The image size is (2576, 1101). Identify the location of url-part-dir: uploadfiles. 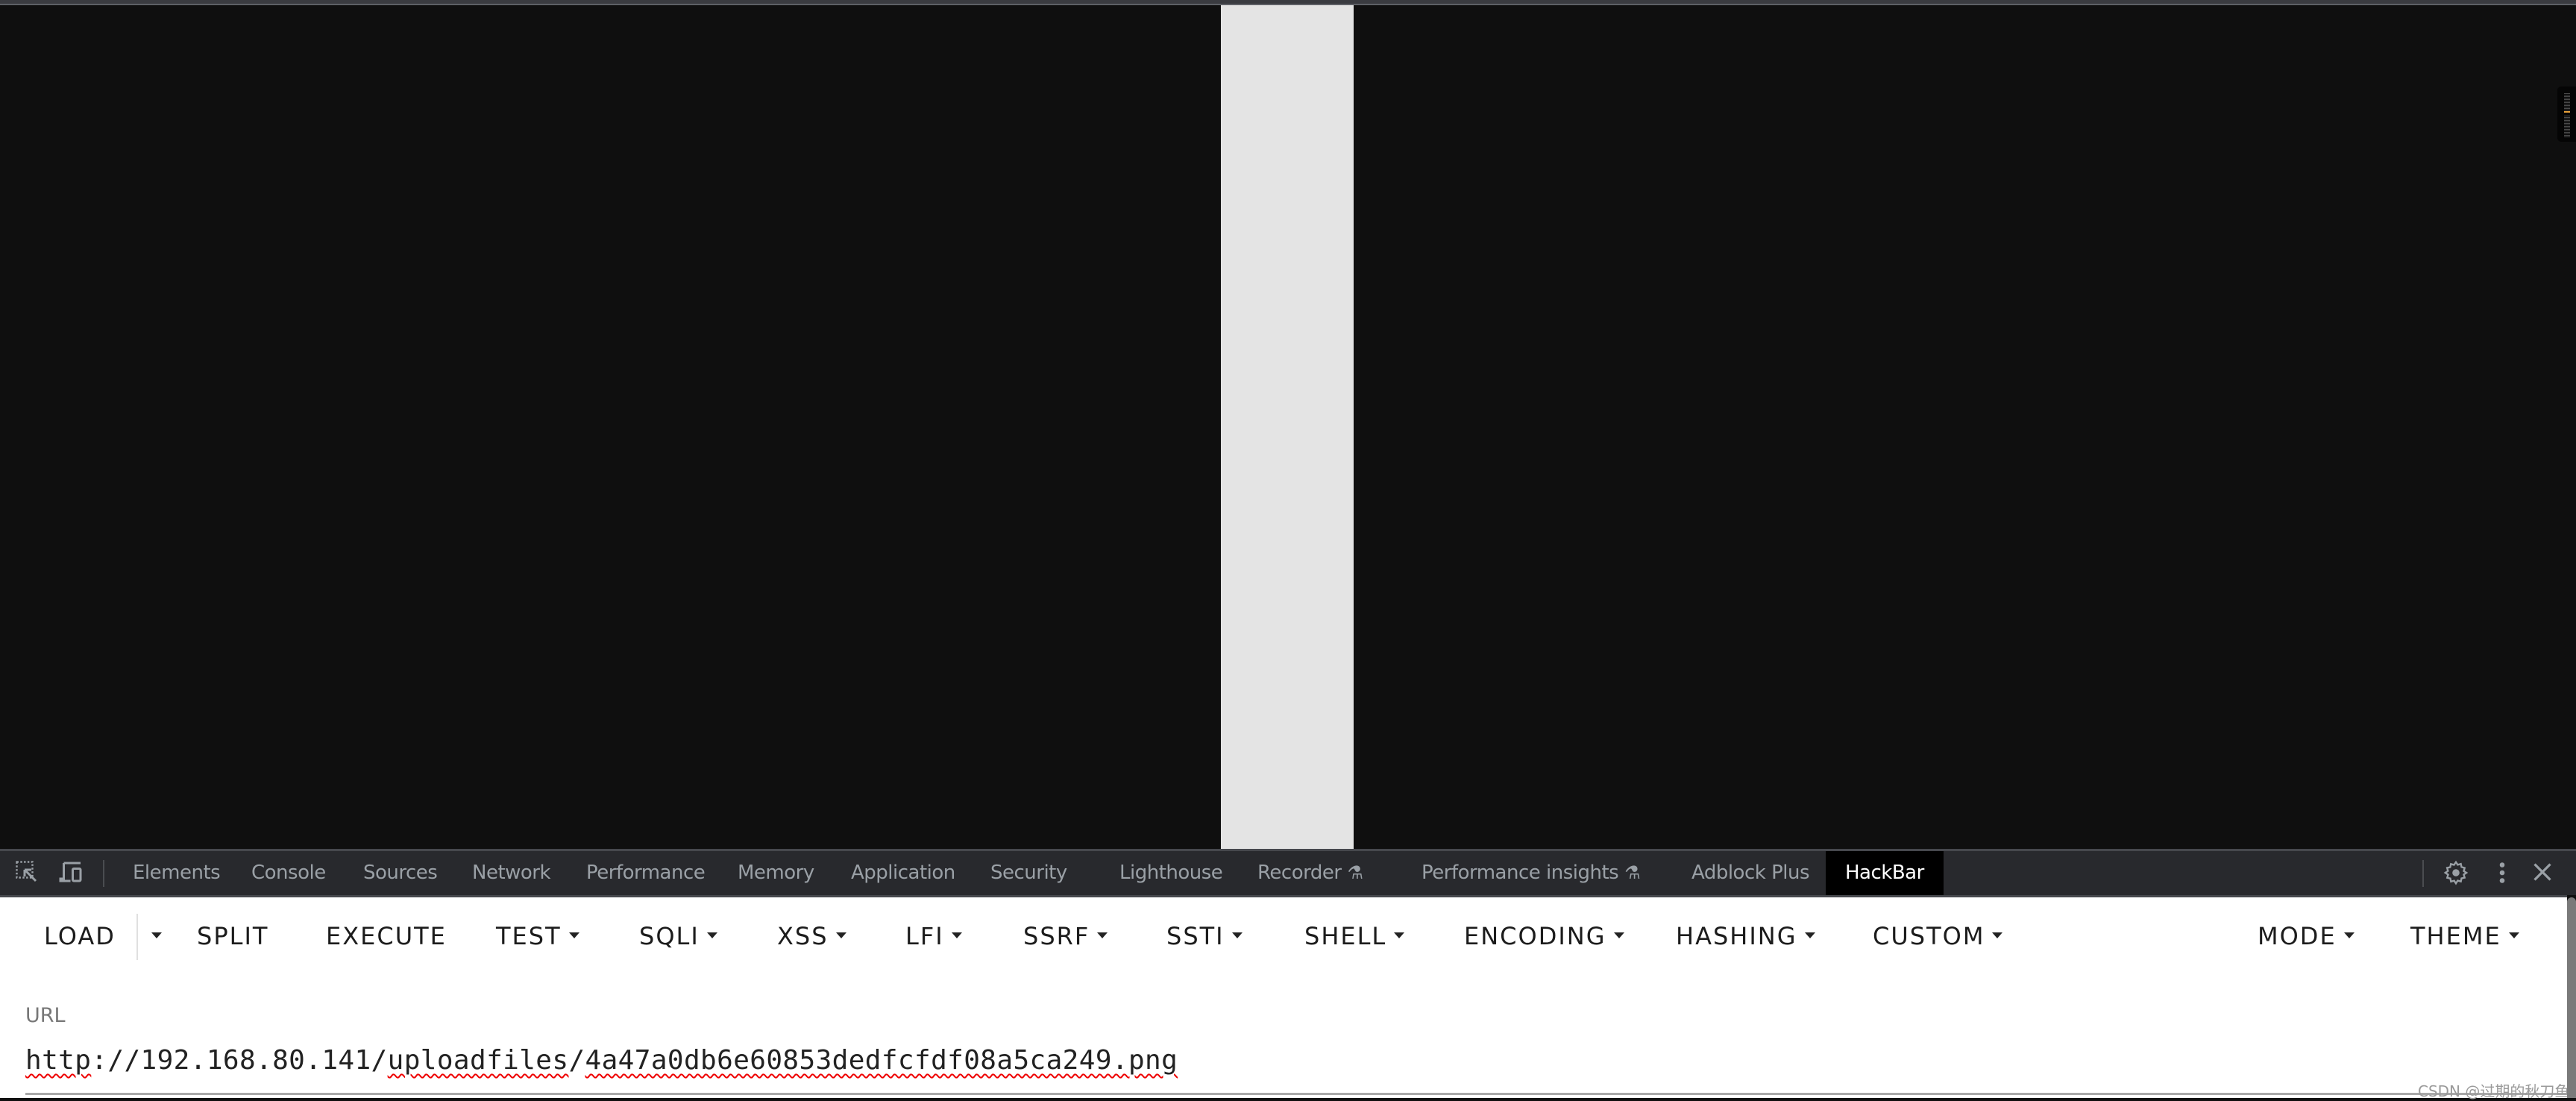
(478, 1061).